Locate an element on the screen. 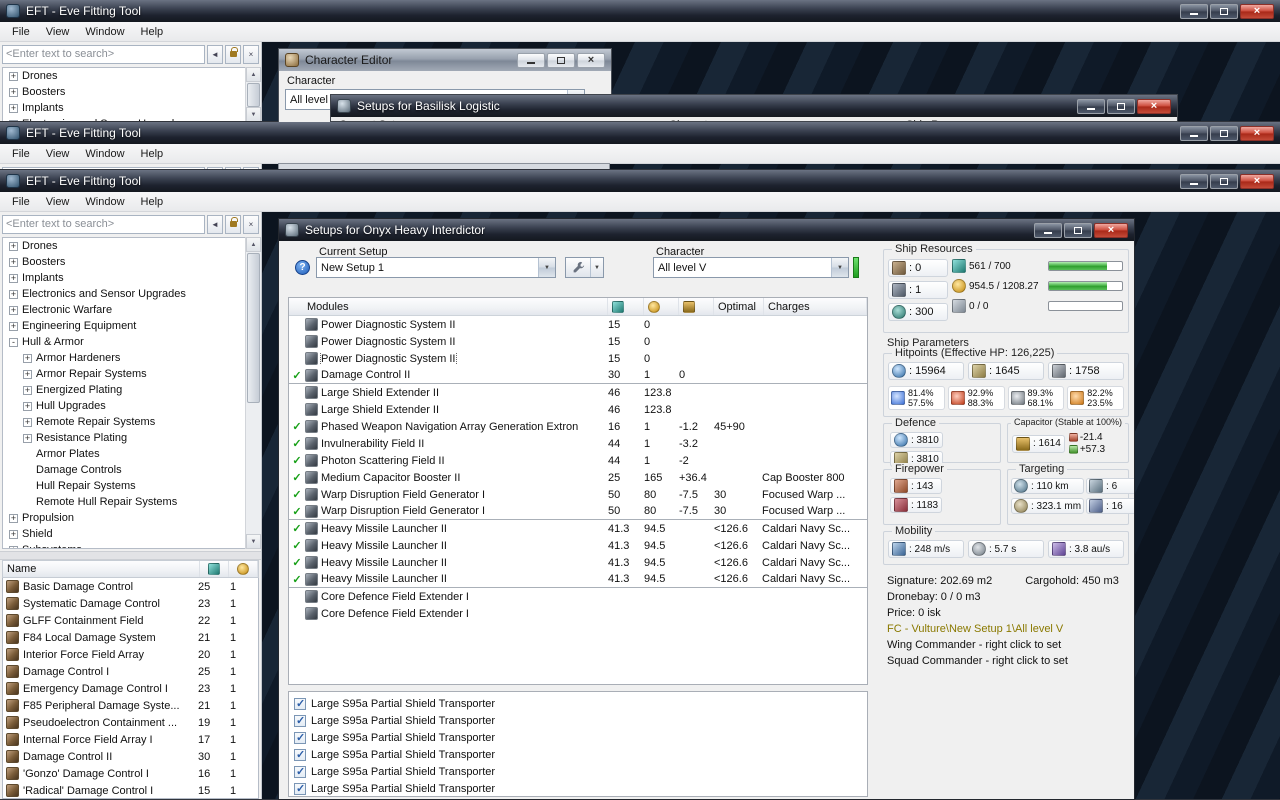  charges-column-header: Charges is located at coordinates (815, 306).